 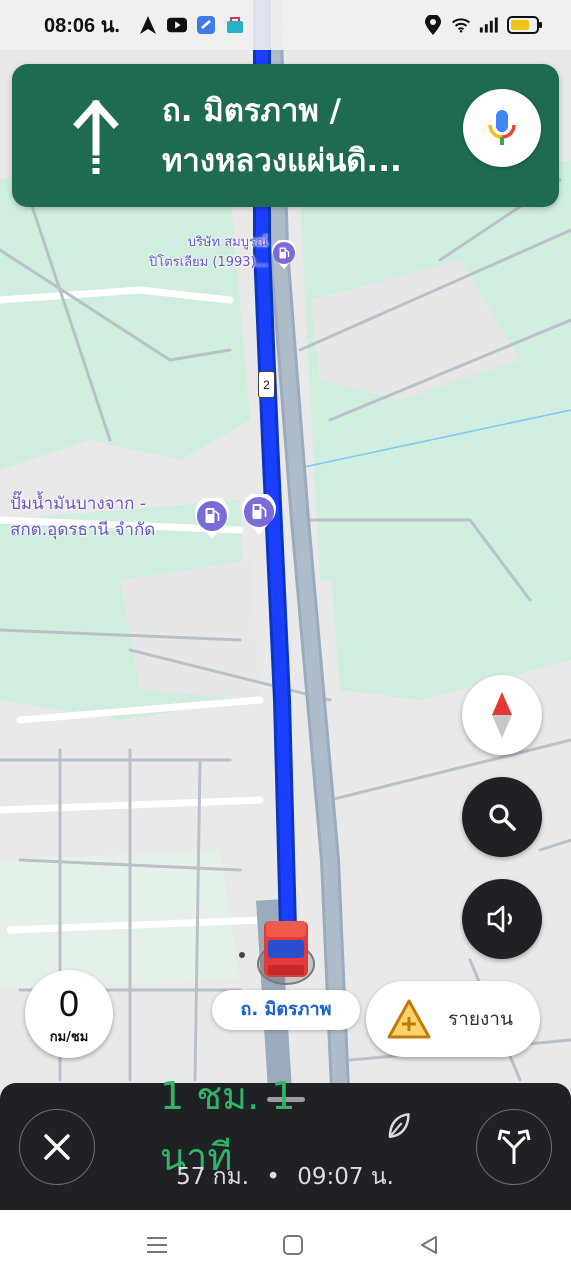 I want to click on current-street-chip: ถ. มิตรภาพ, so click(x=286, y=1010).